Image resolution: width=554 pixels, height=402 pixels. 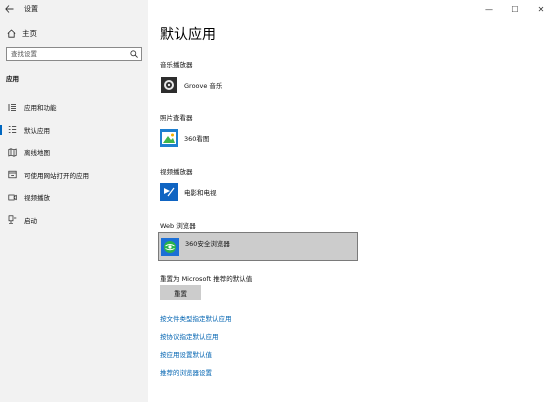 What do you see at coordinates (9, 9) in the screenshot?
I see `back-arrow-icon` at bounding box center [9, 9].